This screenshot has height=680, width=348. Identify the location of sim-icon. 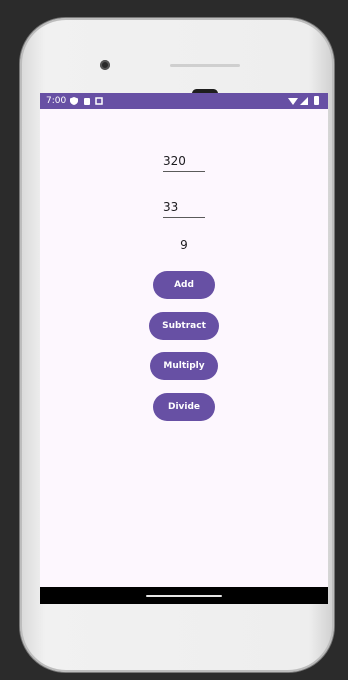
(87, 101).